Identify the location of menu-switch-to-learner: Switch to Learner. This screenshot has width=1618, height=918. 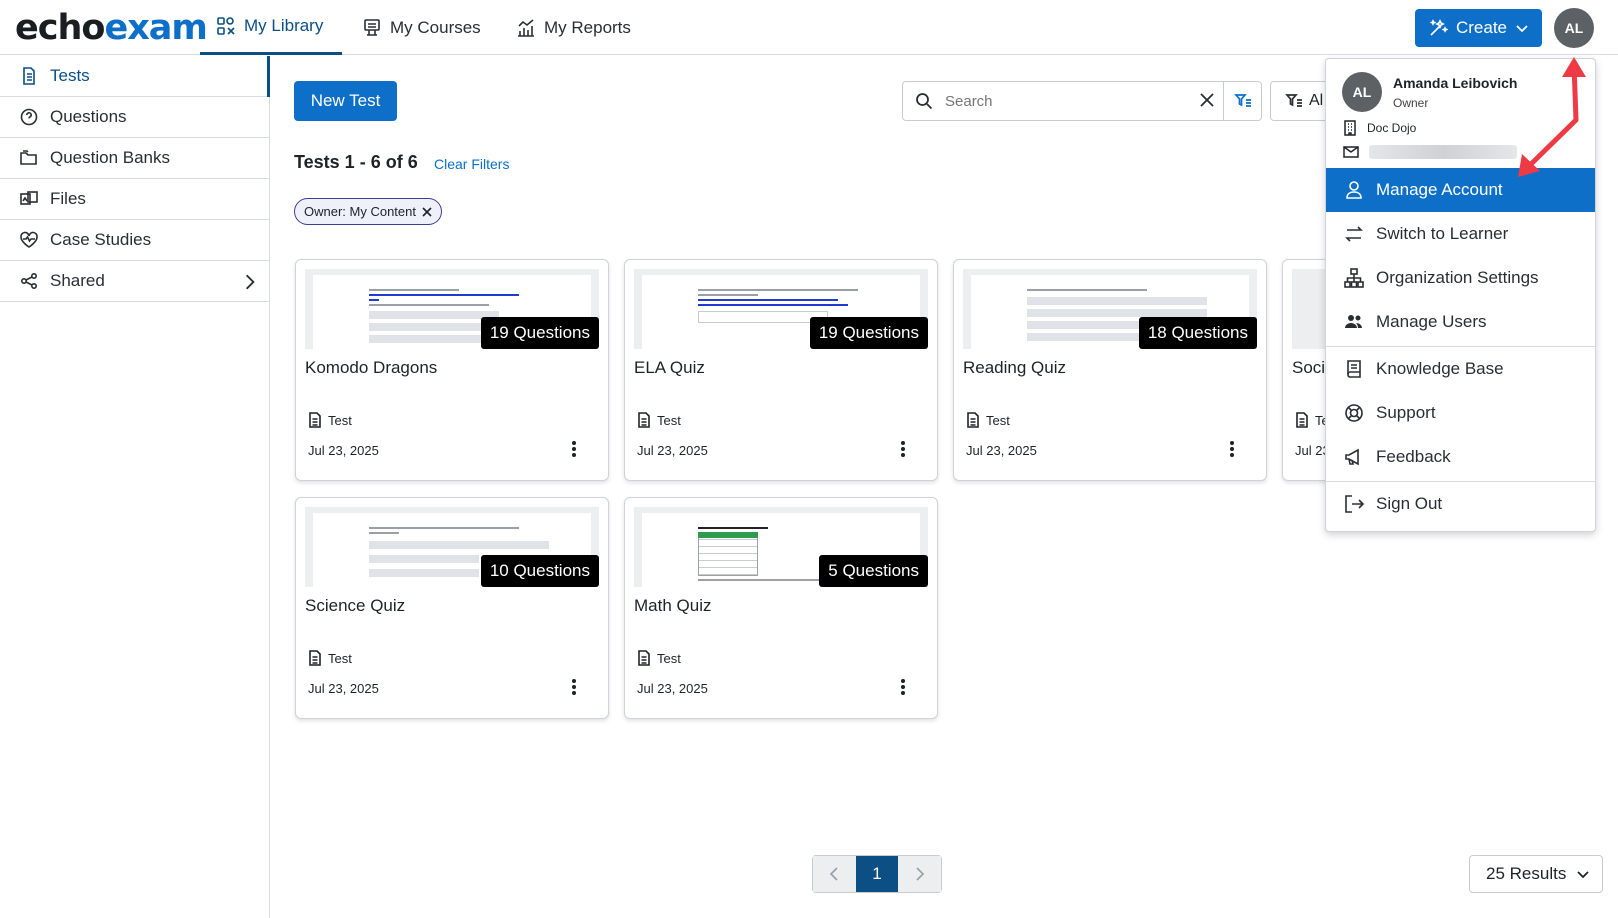
(1460, 234).